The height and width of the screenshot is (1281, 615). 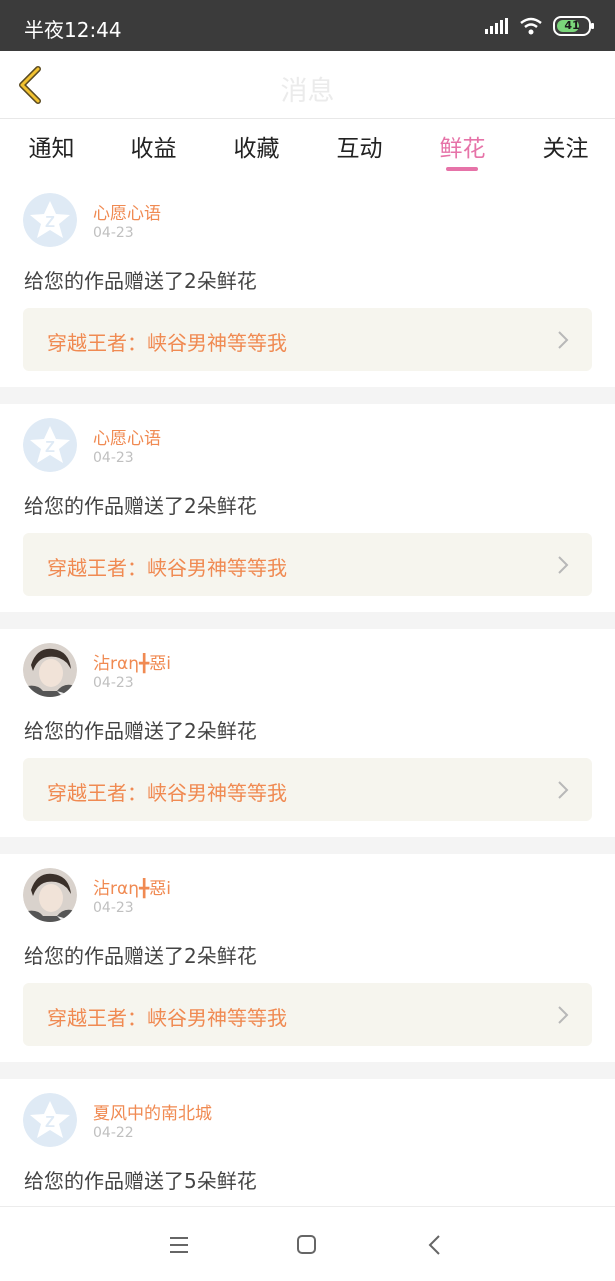 I want to click on menu-icon, so click(x=179, y=1245).